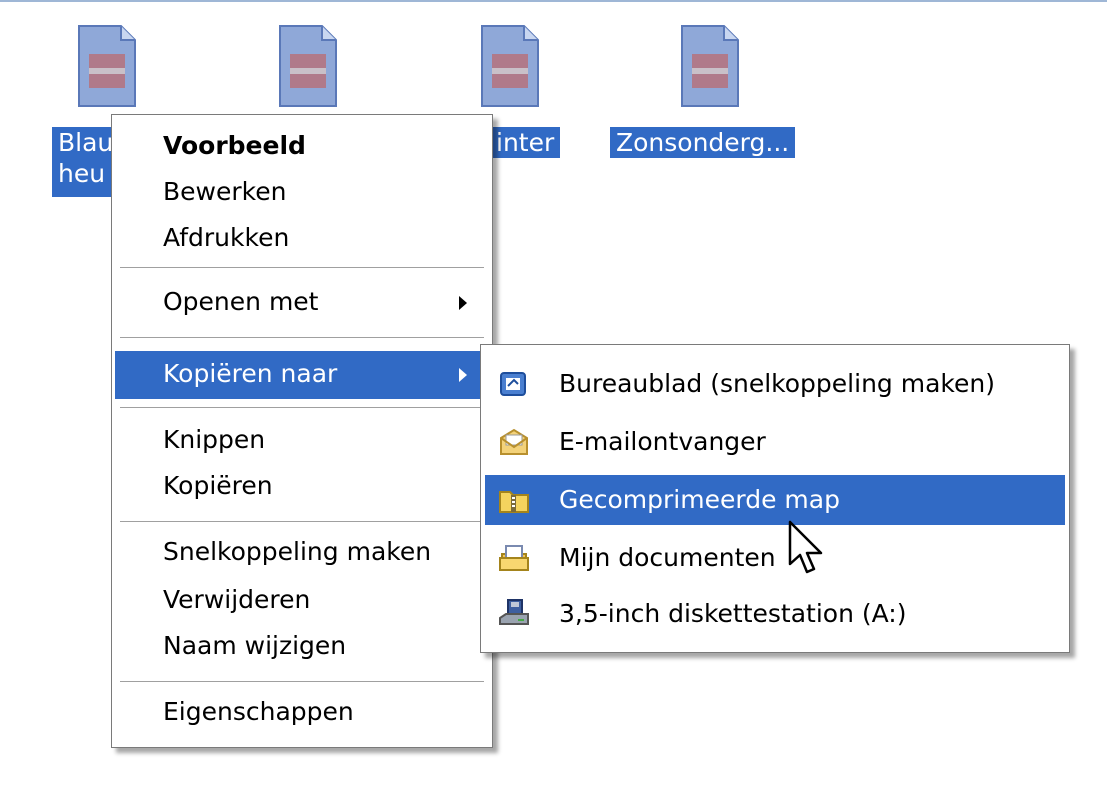 This screenshot has width=1107, height=805. I want to click on menu-item-naam-wijzigen: Naam wijzigen, so click(302, 650).